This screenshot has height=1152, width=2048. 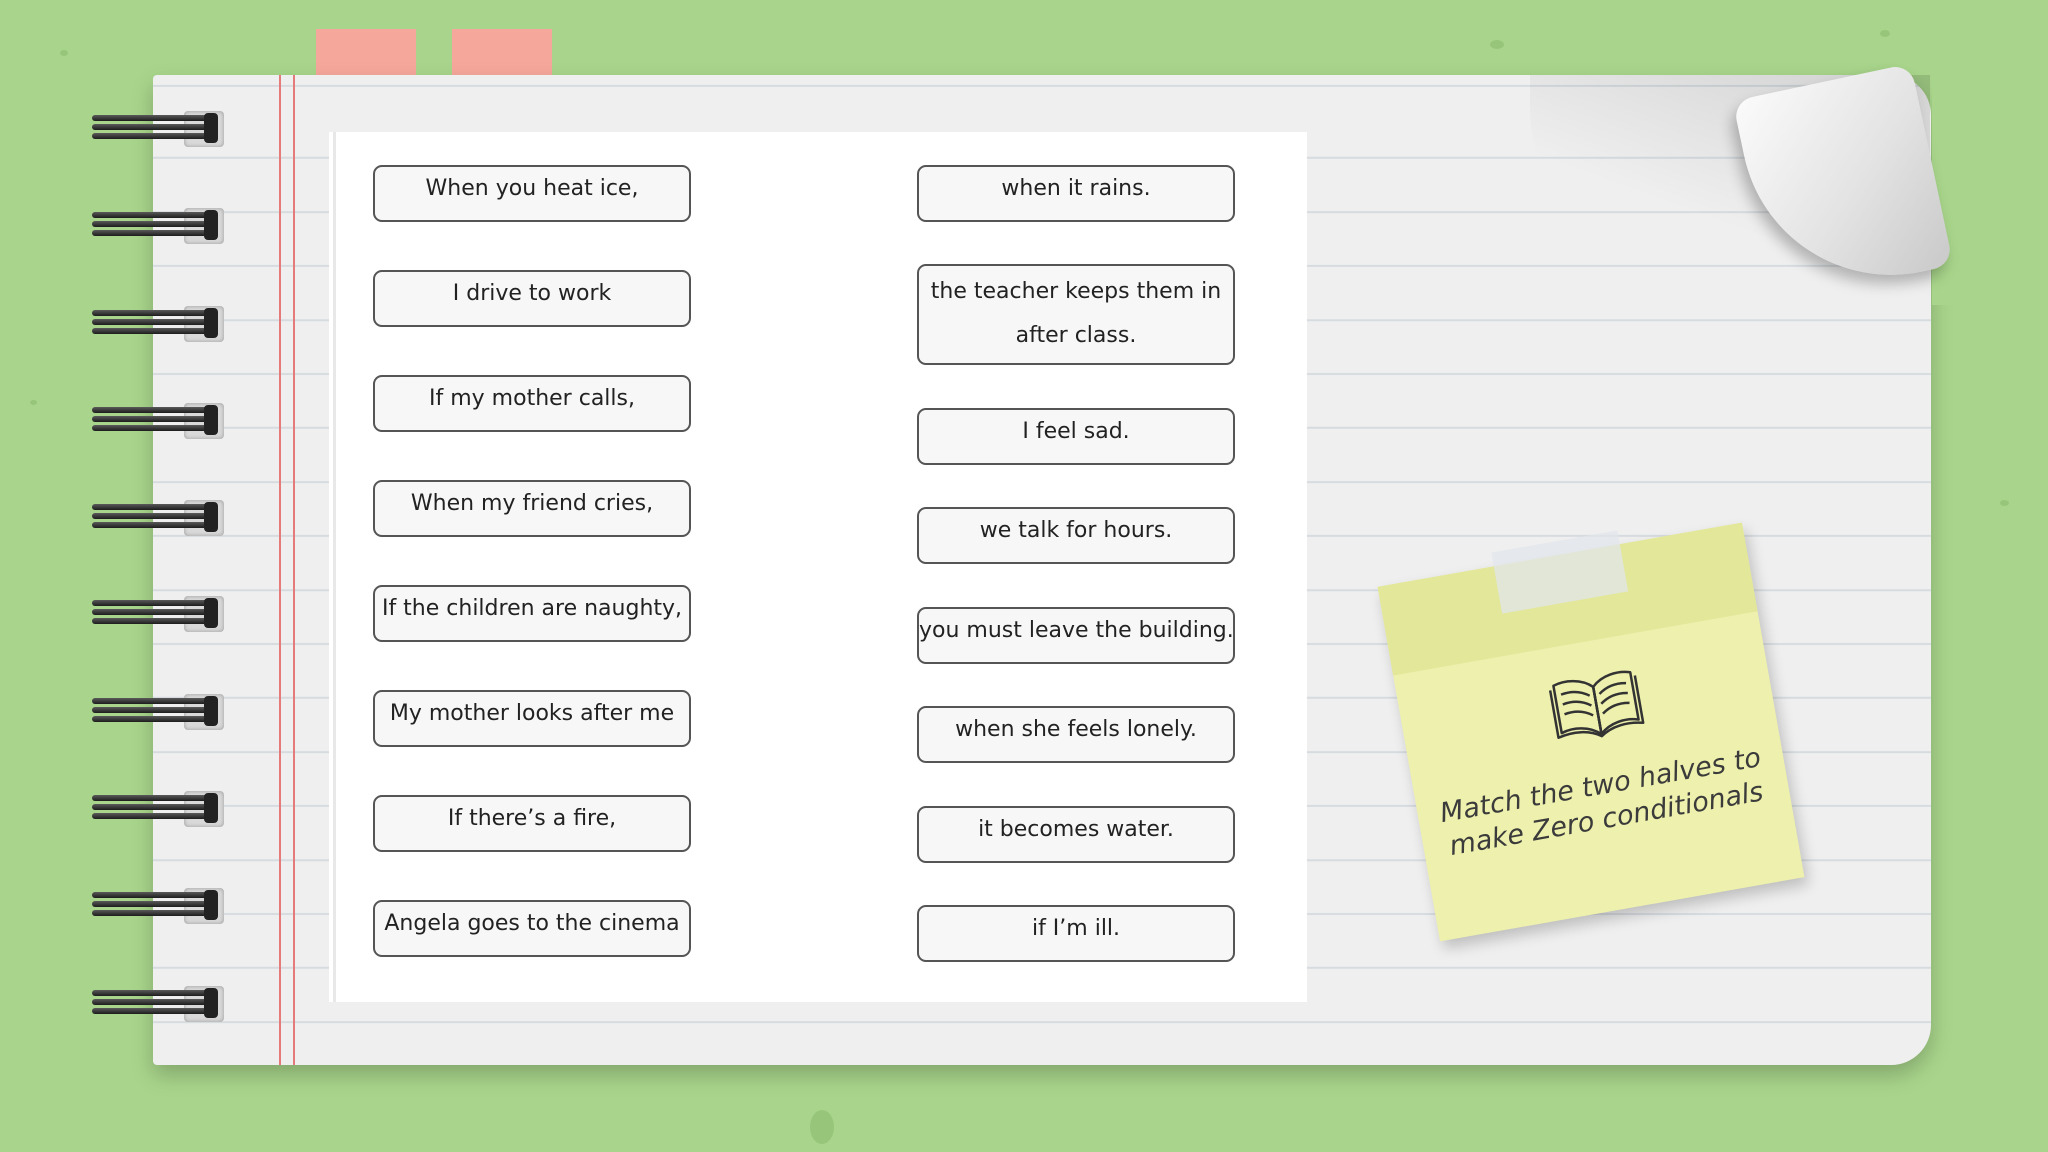 What do you see at coordinates (1076, 635) in the screenshot?
I see `right-item: you must leave the building.` at bounding box center [1076, 635].